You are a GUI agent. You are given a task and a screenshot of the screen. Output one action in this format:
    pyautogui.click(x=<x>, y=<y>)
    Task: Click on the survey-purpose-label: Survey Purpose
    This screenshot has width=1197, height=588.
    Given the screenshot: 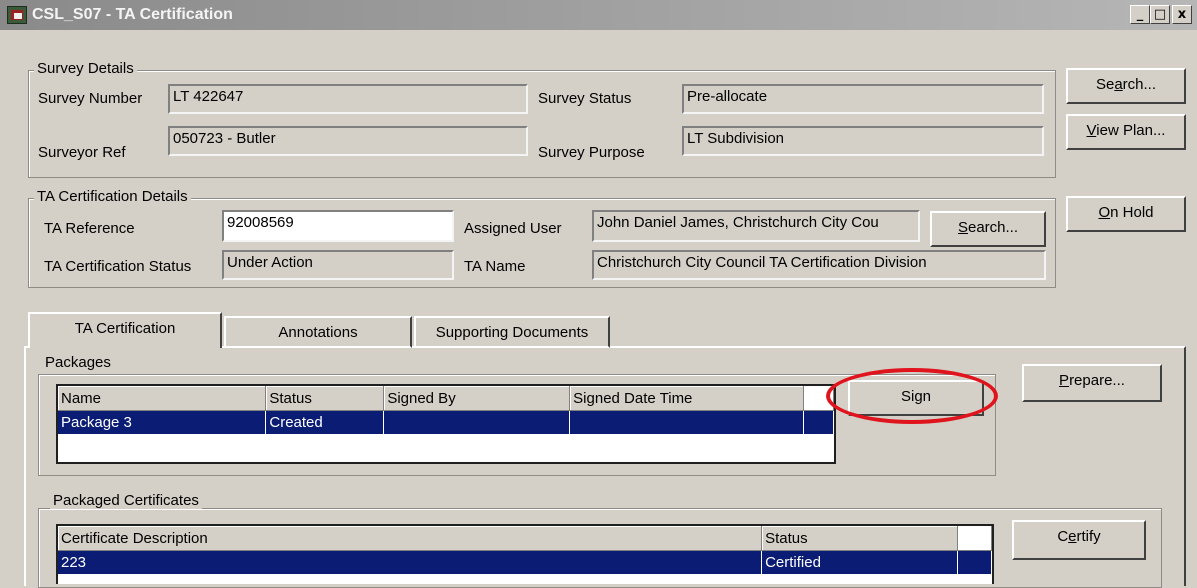 What is the action you would take?
    pyautogui.click(x=591, y=152)
    